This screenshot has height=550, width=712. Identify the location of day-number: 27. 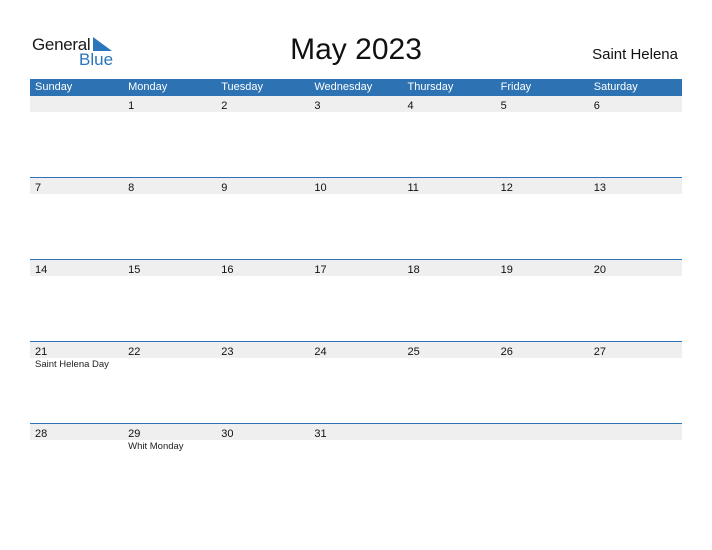
(599, 352).